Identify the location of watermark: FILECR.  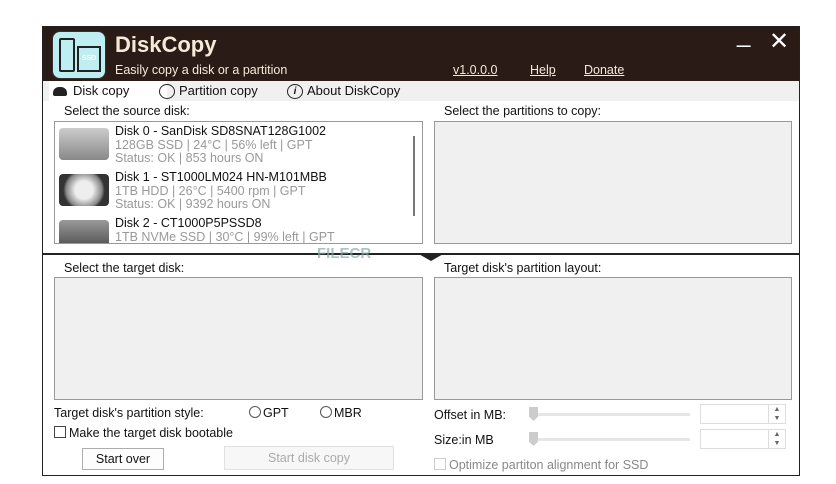
(344, 253).